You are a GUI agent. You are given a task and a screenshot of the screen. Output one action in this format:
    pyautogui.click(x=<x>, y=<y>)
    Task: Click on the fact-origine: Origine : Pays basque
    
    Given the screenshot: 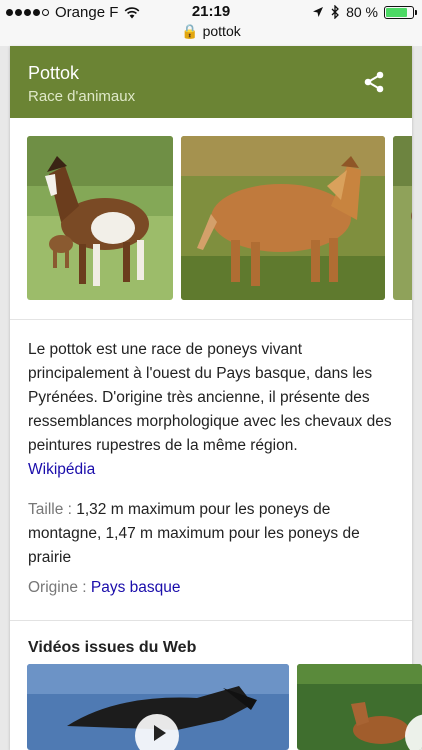 What is the action you would take?
    pyautogui.click(x=211, y=588)
    